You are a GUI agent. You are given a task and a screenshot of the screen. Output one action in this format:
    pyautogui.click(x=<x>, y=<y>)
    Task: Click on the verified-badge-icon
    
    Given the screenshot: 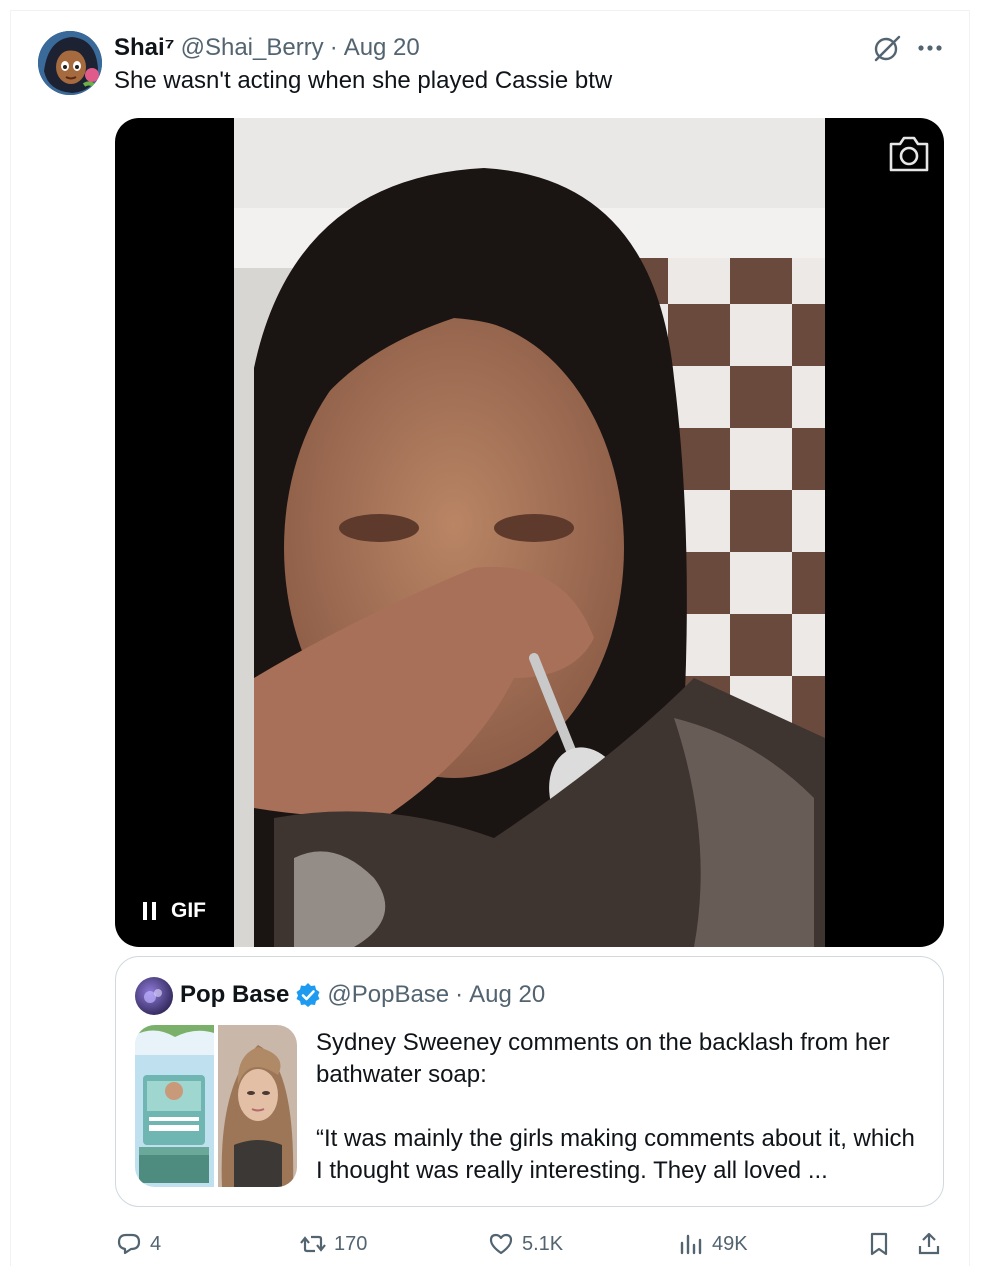 What is the action you would take?
    pyautogui.click(x=308, y=995)
    